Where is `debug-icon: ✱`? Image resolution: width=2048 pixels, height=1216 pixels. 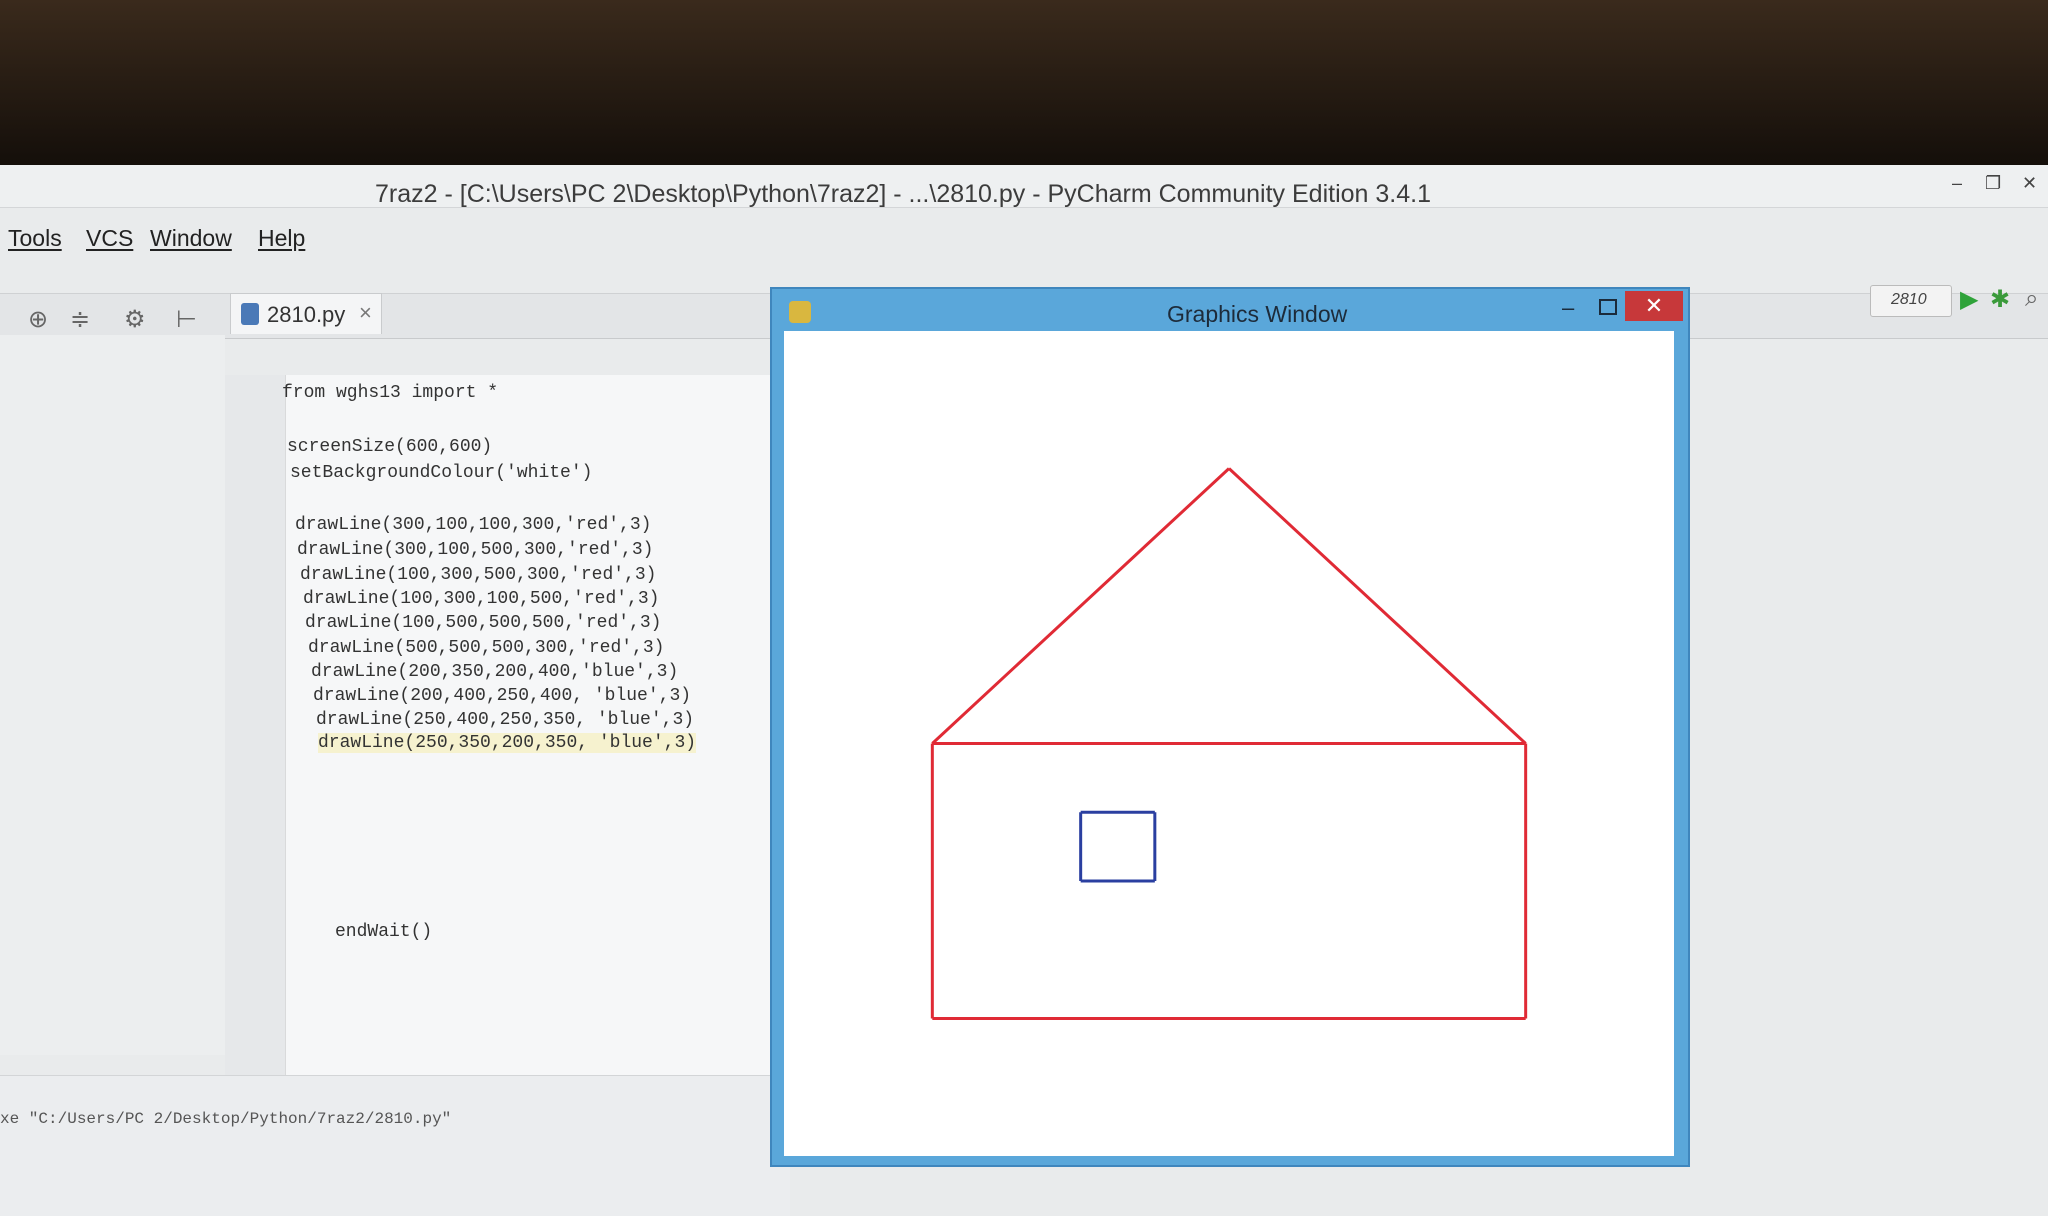
debug-icon: ✱ is located at coordinates (2000, 299).